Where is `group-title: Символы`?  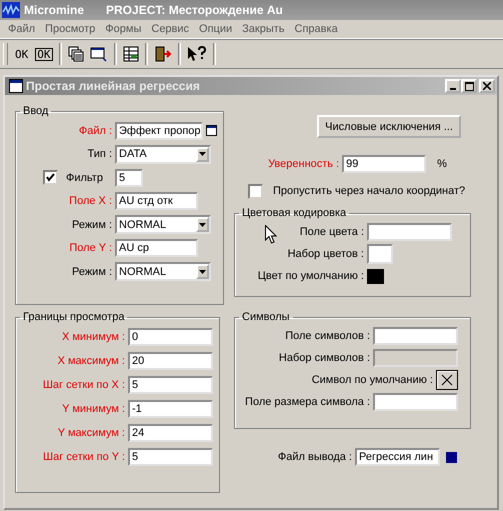
group-title: Символы is located at coordinates (266, 317).